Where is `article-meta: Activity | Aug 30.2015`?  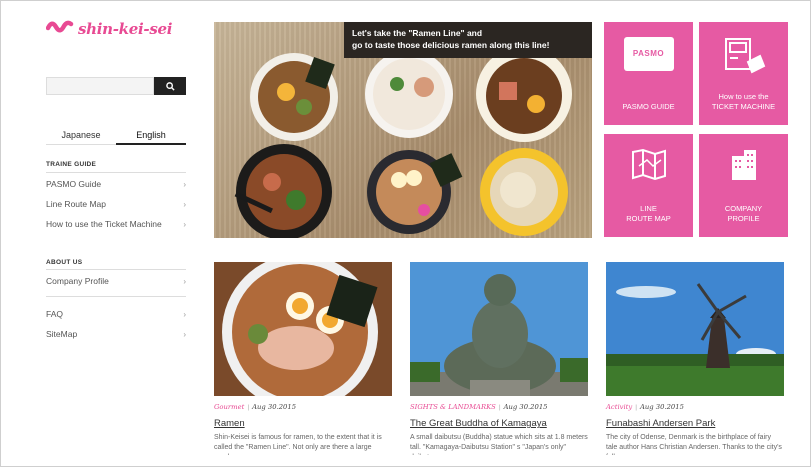 article-meta: Activity | Aug 30.2015 is located at coordinates (695, 407).